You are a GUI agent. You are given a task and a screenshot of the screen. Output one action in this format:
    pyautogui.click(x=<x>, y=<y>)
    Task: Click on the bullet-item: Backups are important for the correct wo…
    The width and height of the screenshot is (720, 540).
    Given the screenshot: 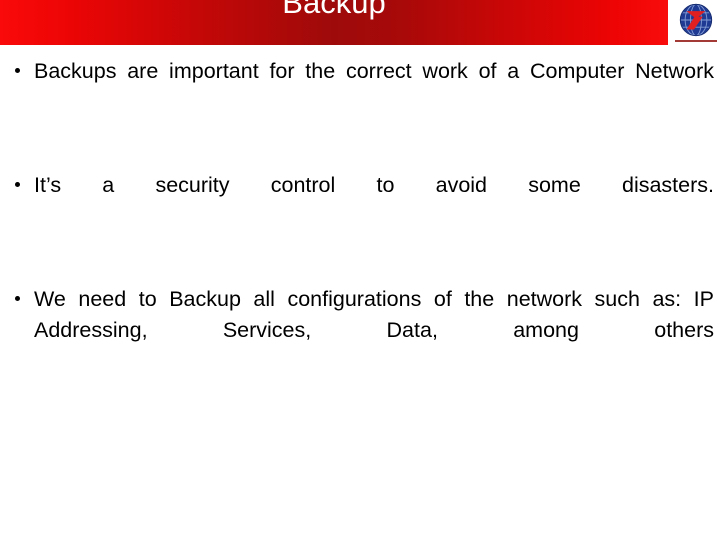 What is the action you would take?
    pyautogui.click(x=361, y=87)
    